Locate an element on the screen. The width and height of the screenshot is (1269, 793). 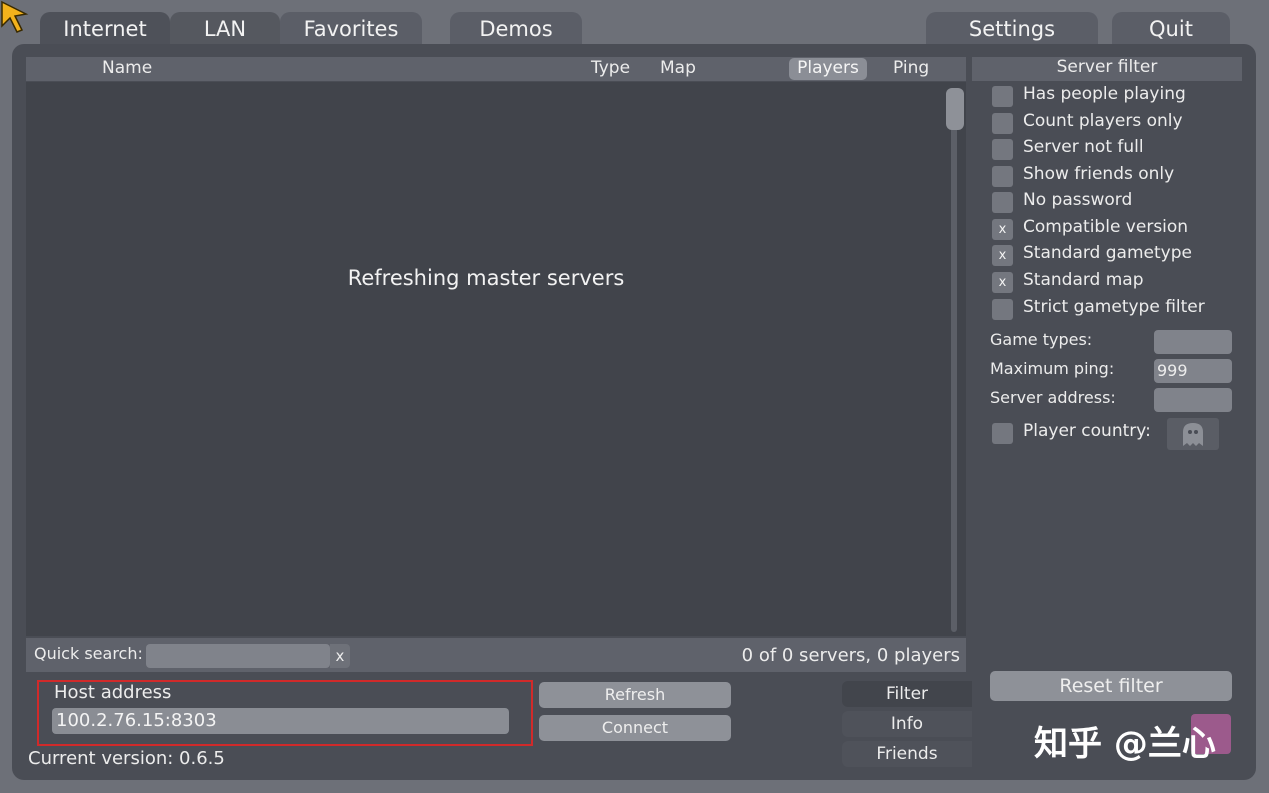
tab-settings: Settings is located at coordinates (1012, 29).